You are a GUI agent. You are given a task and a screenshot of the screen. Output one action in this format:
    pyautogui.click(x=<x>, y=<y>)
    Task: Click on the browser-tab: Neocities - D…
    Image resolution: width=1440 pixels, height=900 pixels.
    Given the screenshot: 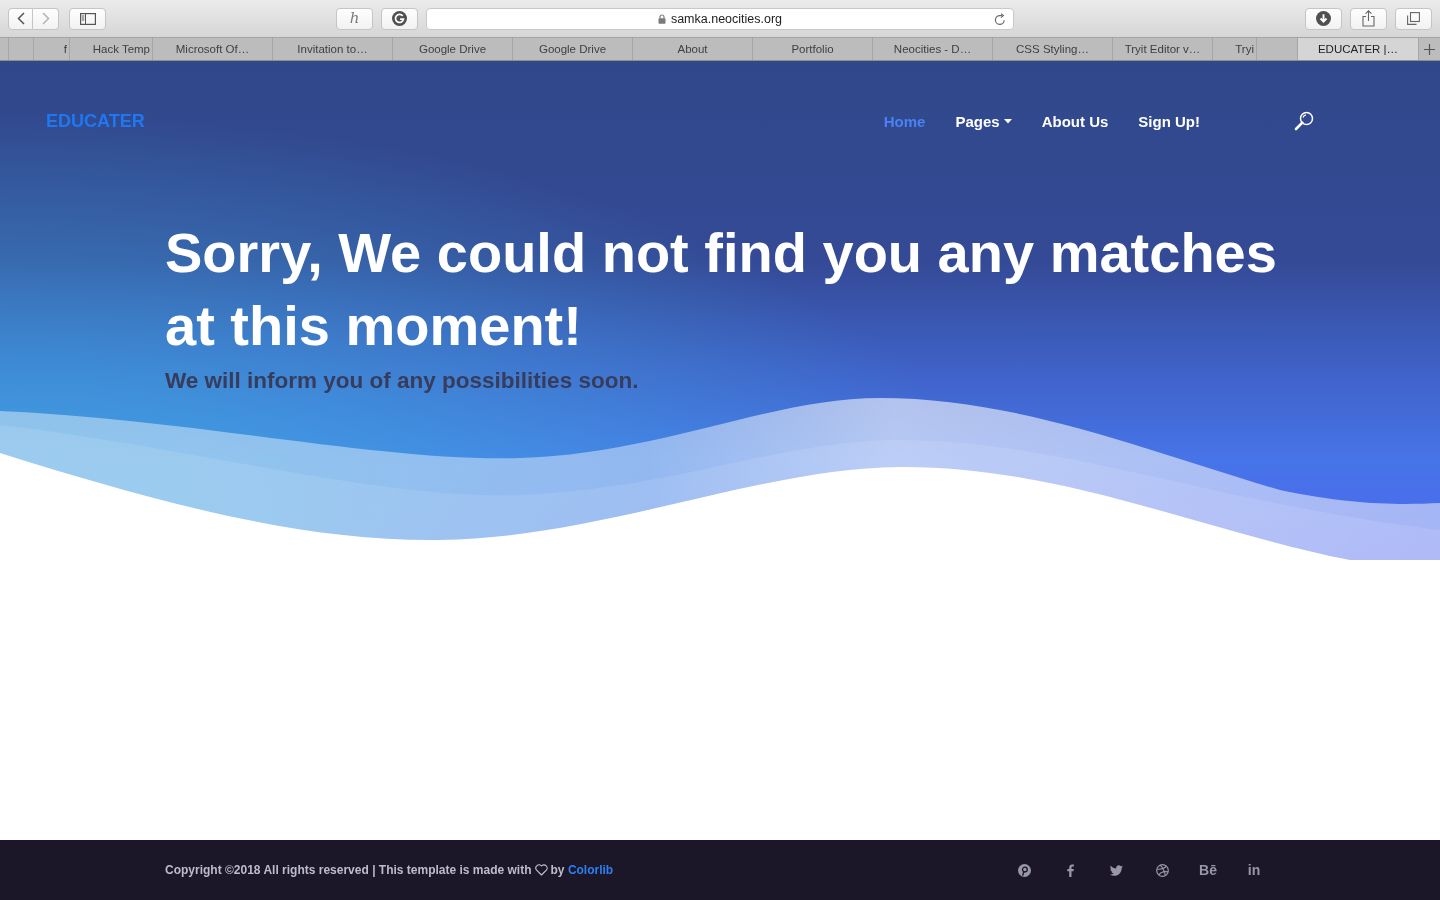 What is the action you would take?
    pyautogui.click(x=932, y=49)
    